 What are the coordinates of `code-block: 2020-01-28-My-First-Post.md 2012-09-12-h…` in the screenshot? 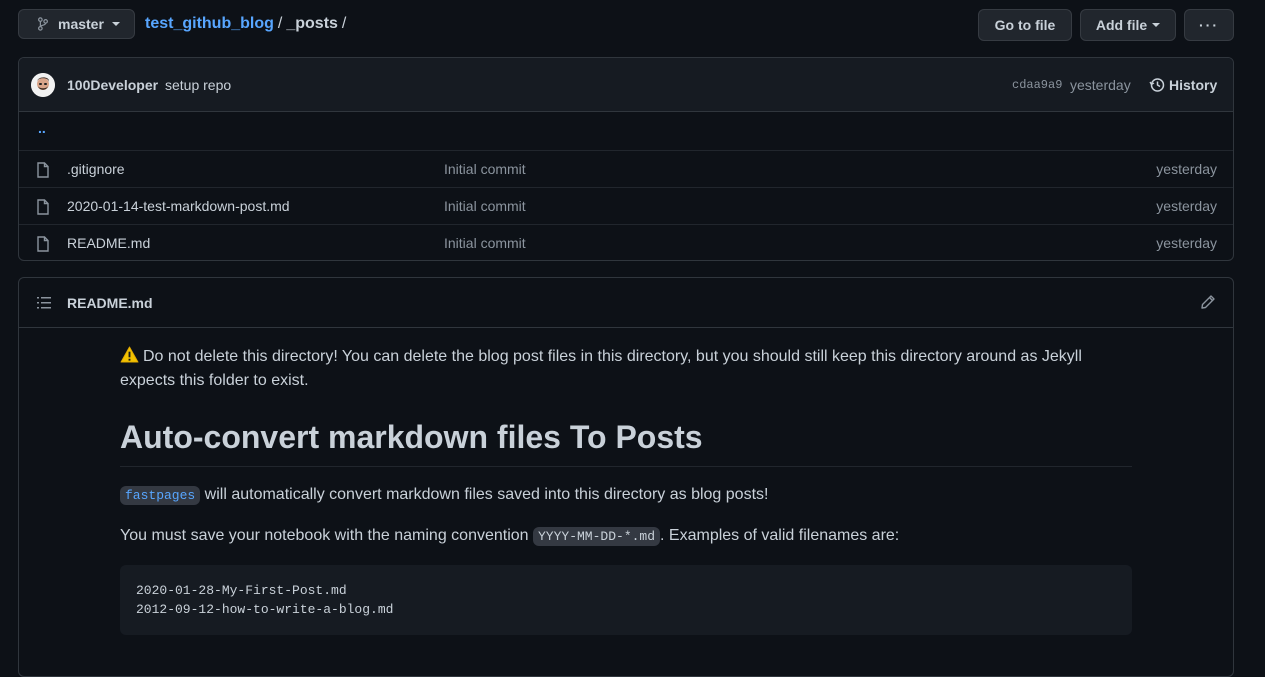 It's located at (626, 600).